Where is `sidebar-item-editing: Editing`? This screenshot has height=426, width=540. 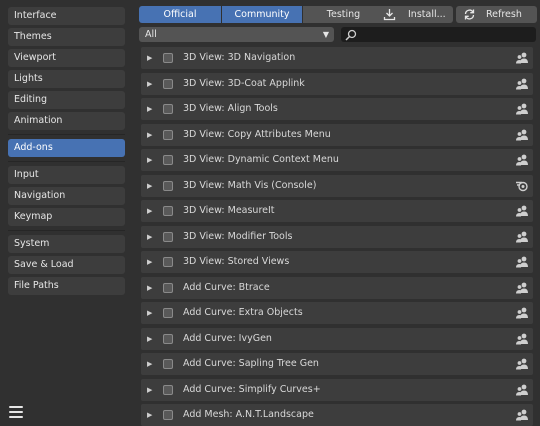 sidebar-item-editing: Editing is located at coordinates (66, 100).